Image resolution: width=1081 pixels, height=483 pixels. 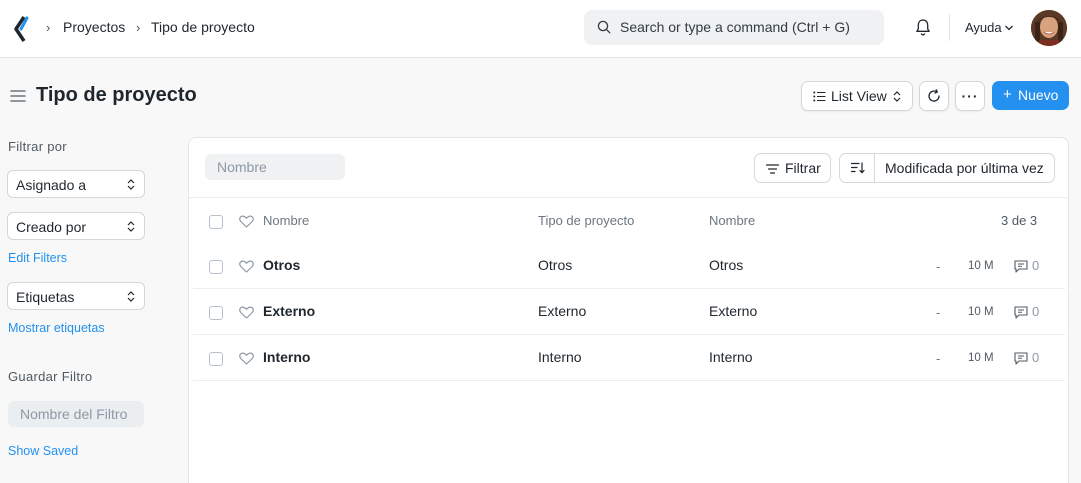 I want to click on row-name-link: Externo, so click(x=289, y=311).